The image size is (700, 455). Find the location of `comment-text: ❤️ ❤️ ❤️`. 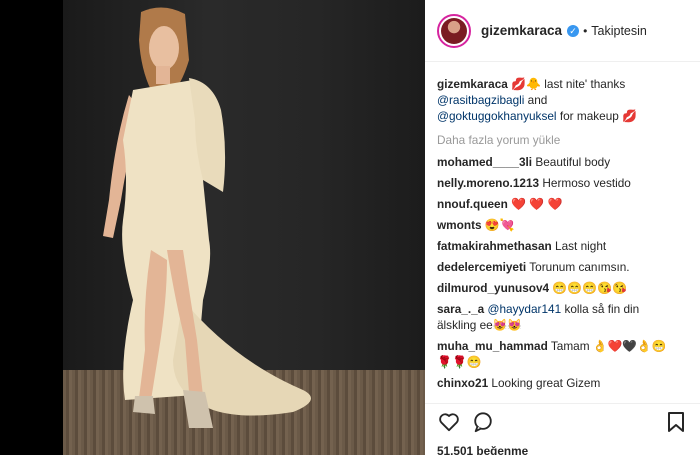

comment-text: ❤️ ❤️ ❤️ is located at coordinates (537, 204).